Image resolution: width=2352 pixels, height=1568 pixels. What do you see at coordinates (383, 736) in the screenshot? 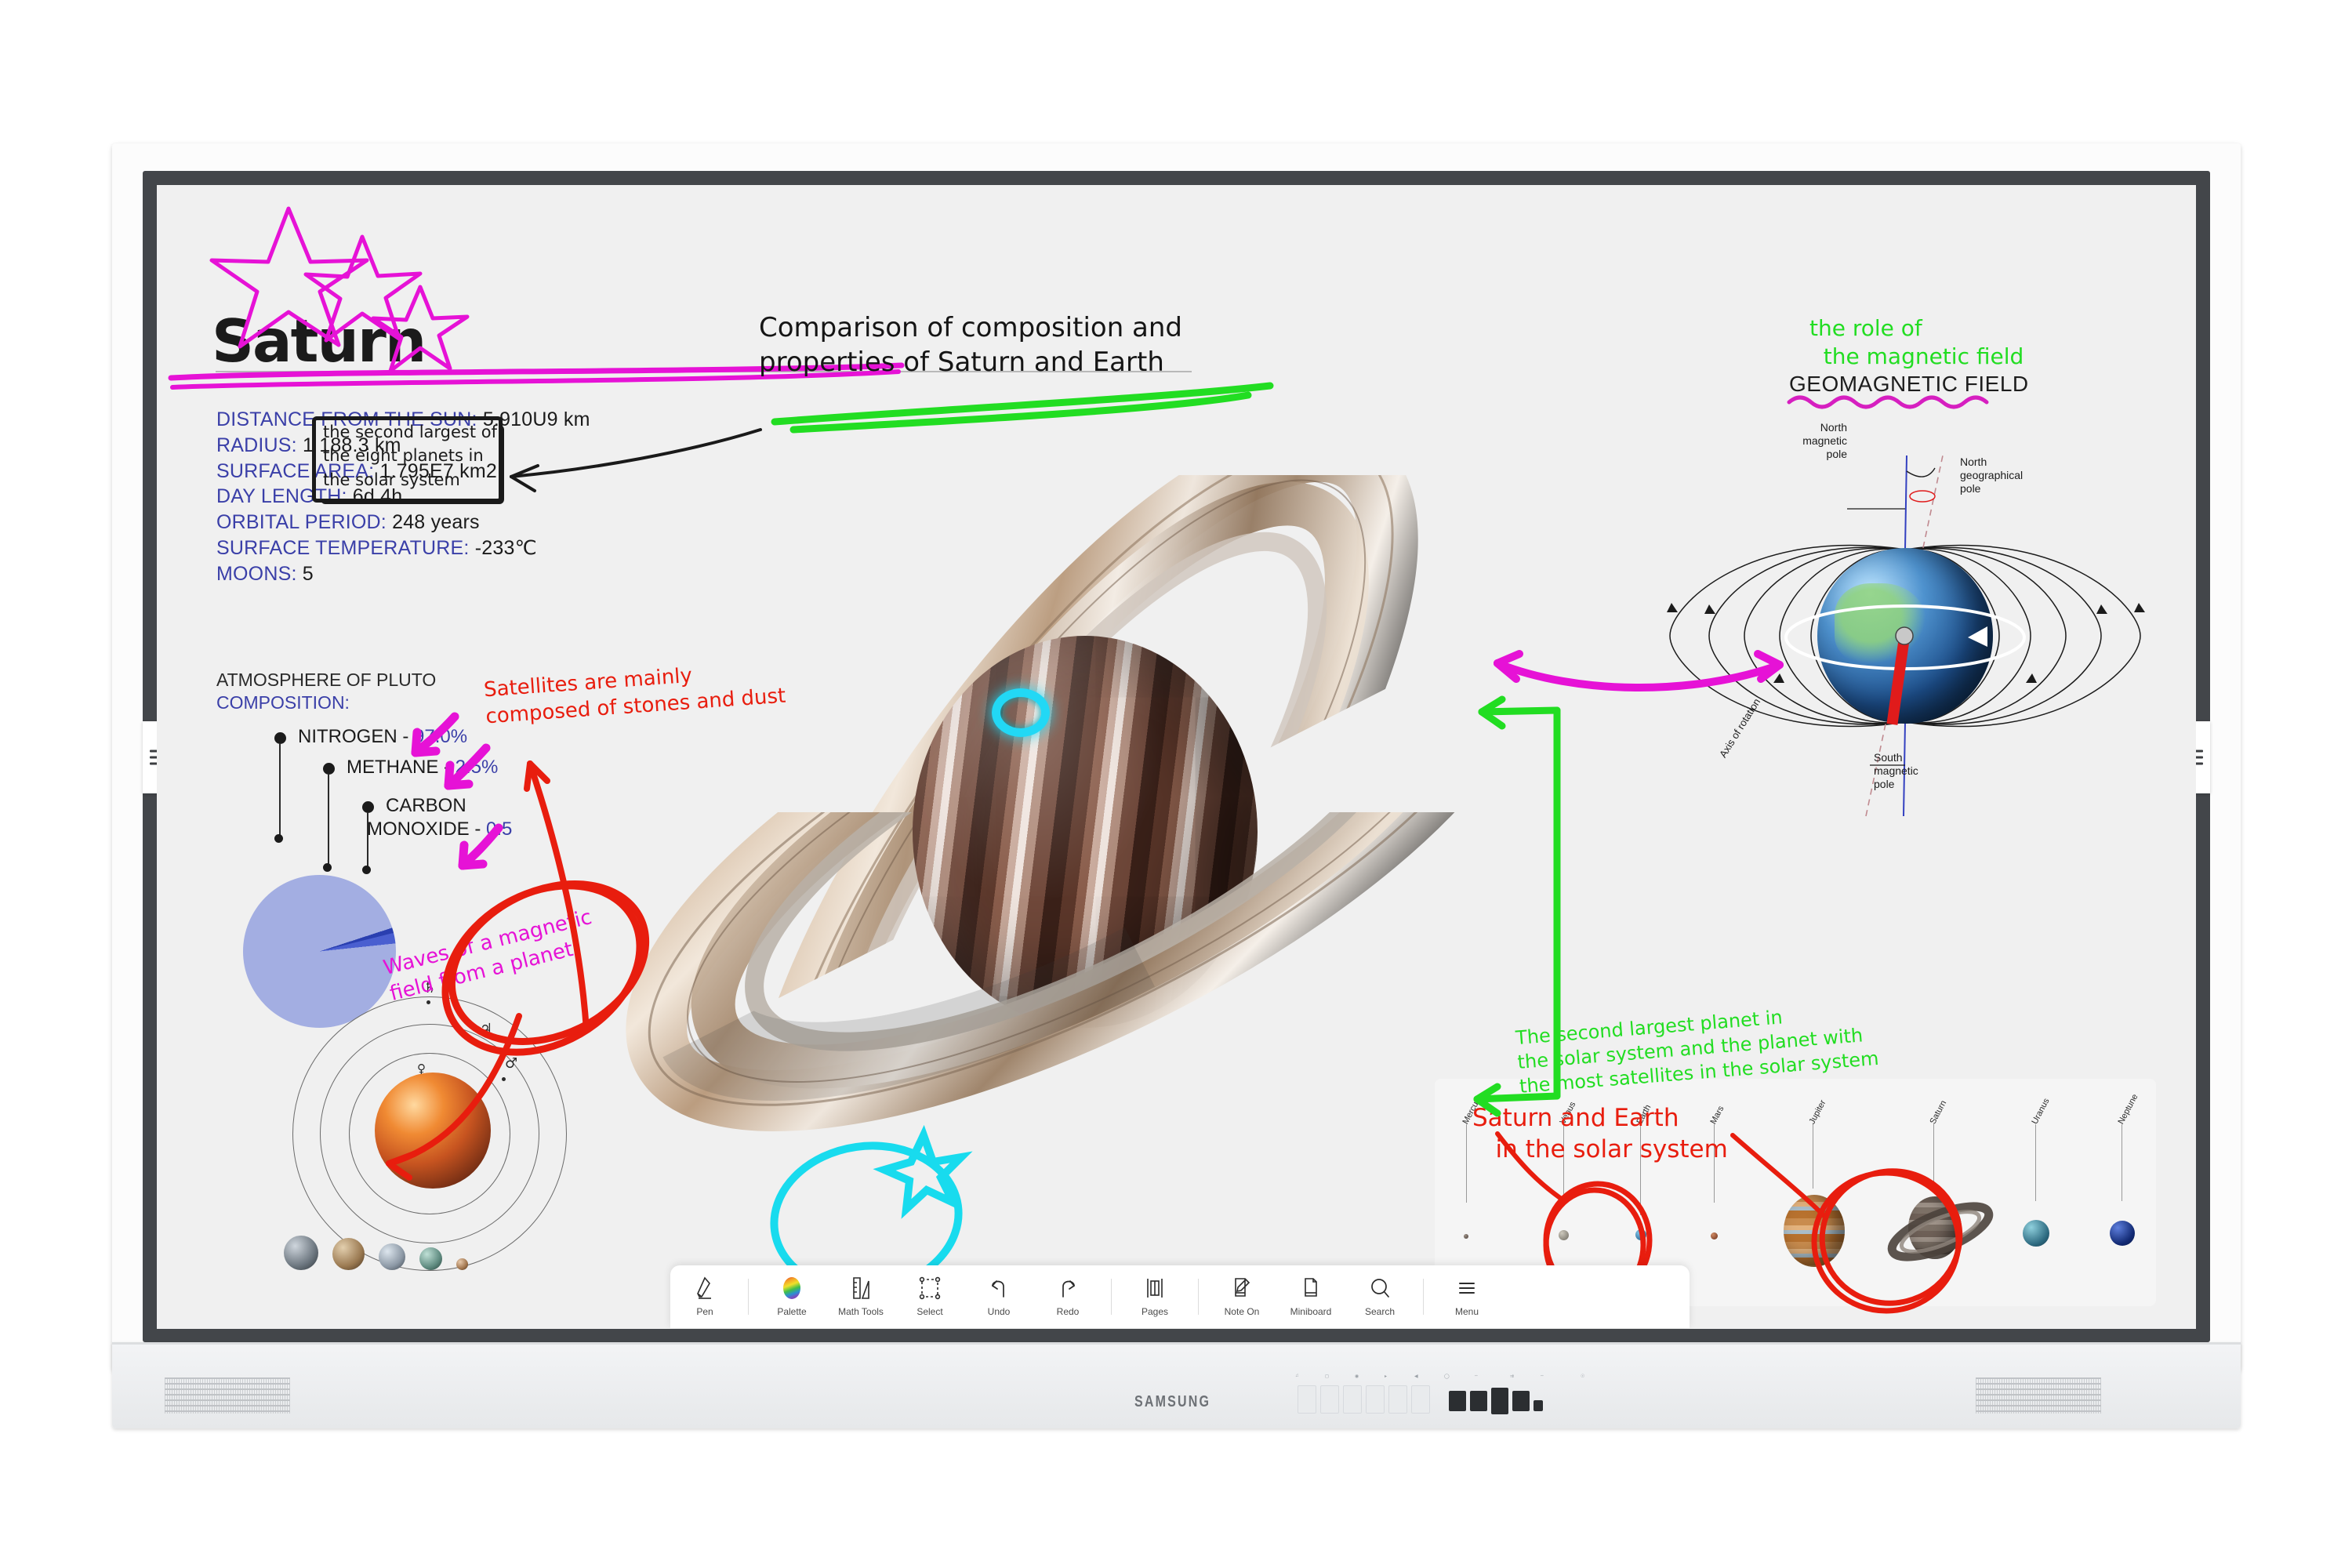
I see `legend-item-nitrogen: NITROGEN - 97.0%` at bounding box center [383, 736].